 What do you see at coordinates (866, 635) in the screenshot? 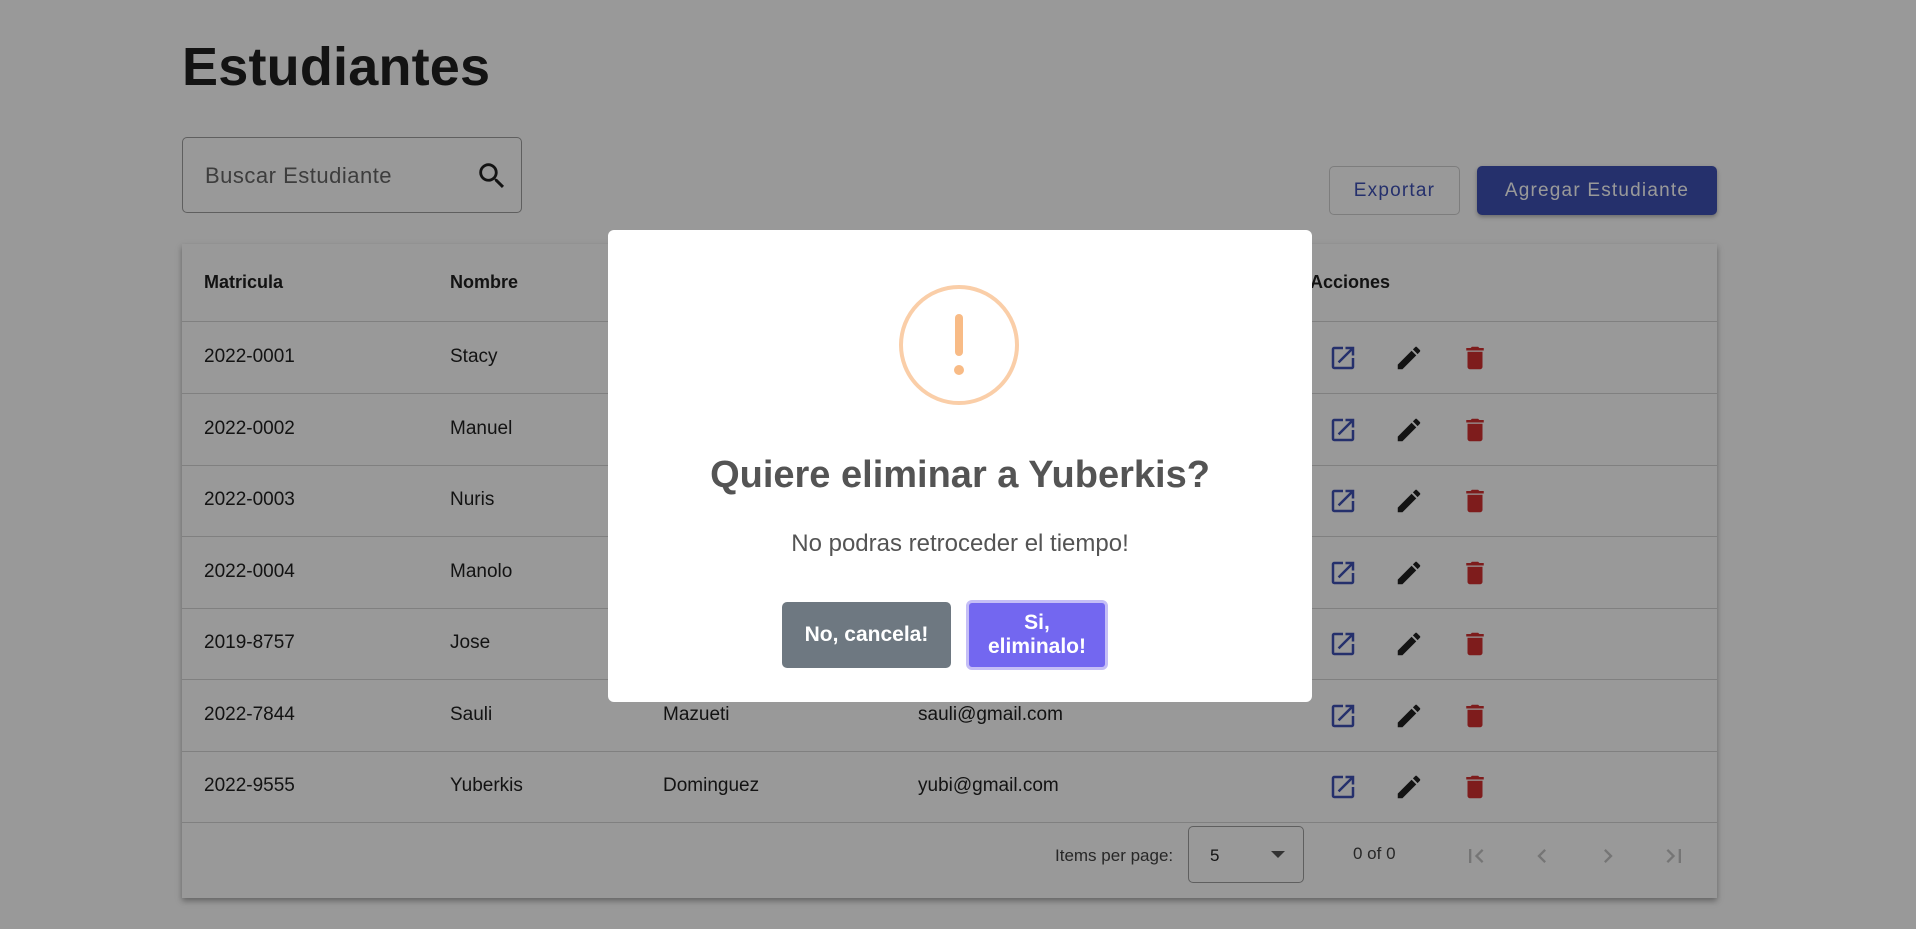
I see `cancel-button: No, cancela!` at bounding box center [866, 635].